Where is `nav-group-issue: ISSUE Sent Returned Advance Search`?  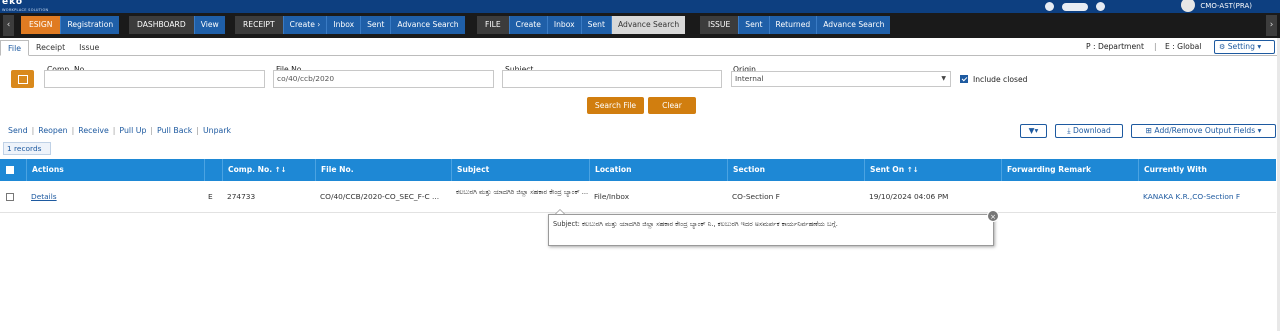
nav-group-issue: ISSUE Sent Returned Advance Search is located at coordinates (795, 25).